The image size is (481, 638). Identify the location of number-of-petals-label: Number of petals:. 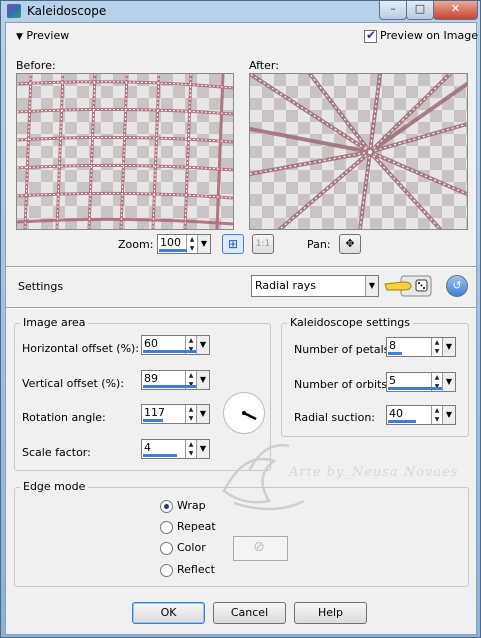
(344, 349).